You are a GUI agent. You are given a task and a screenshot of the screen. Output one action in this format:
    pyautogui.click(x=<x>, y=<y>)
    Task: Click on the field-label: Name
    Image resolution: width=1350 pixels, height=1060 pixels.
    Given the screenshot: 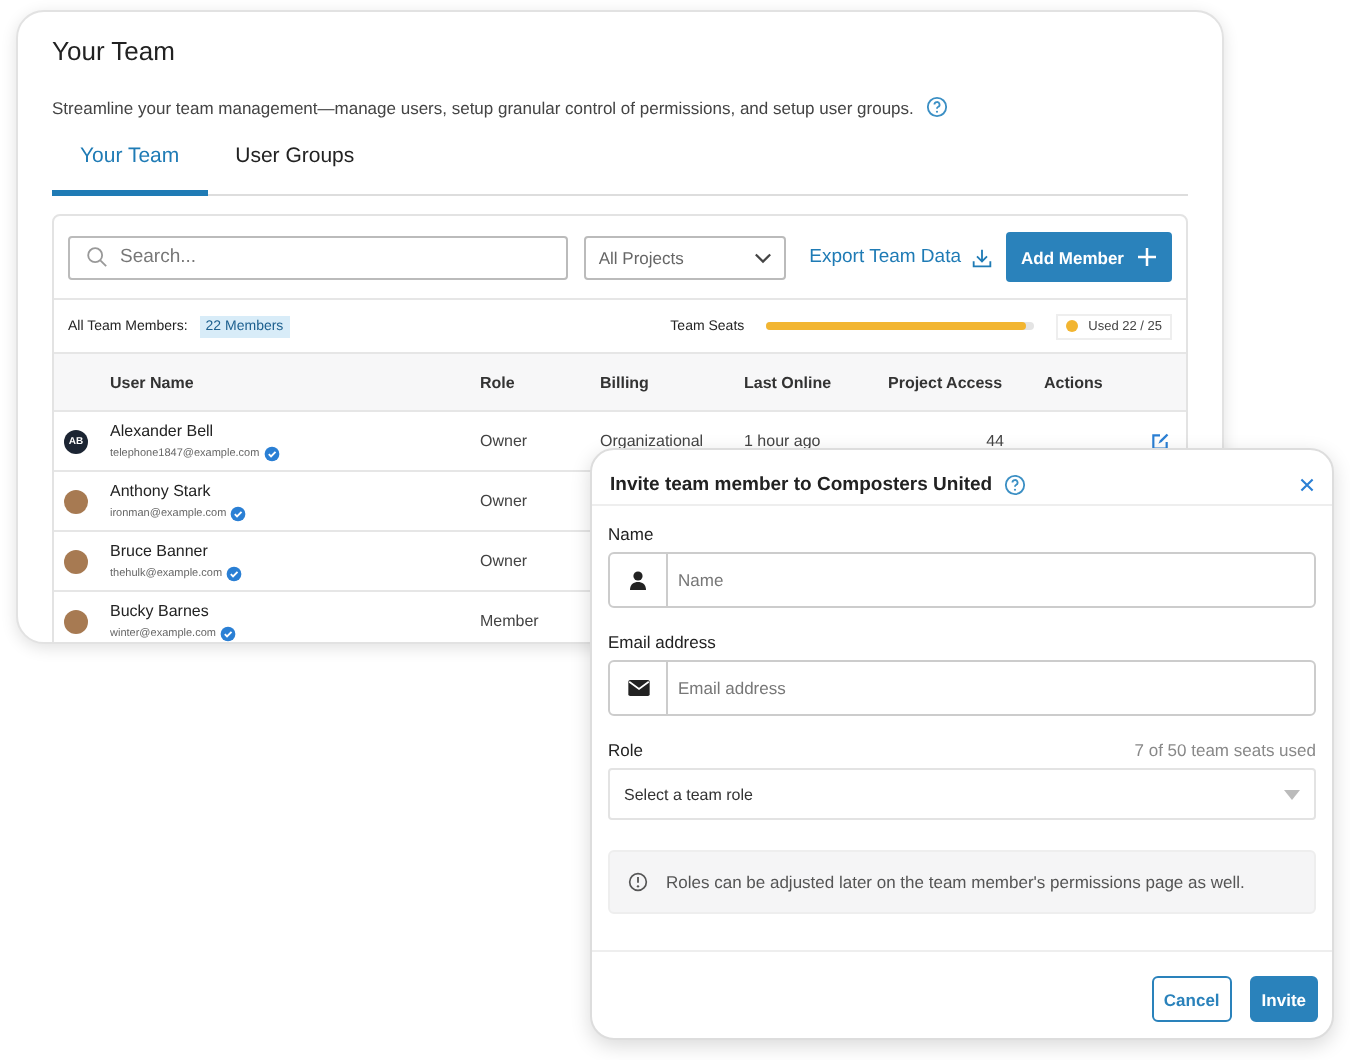 What is the action you would take?
    pyautogui.click(x=631, y=534)
    